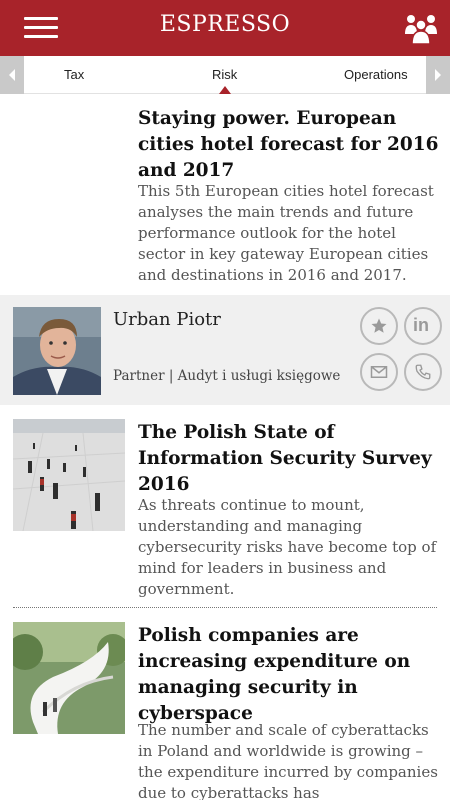 Image resolution: width=450 pixels, height=800 pixels. I want to click on contact-role: Partner | Audyt i usługi księgowe, so click(227, 376).